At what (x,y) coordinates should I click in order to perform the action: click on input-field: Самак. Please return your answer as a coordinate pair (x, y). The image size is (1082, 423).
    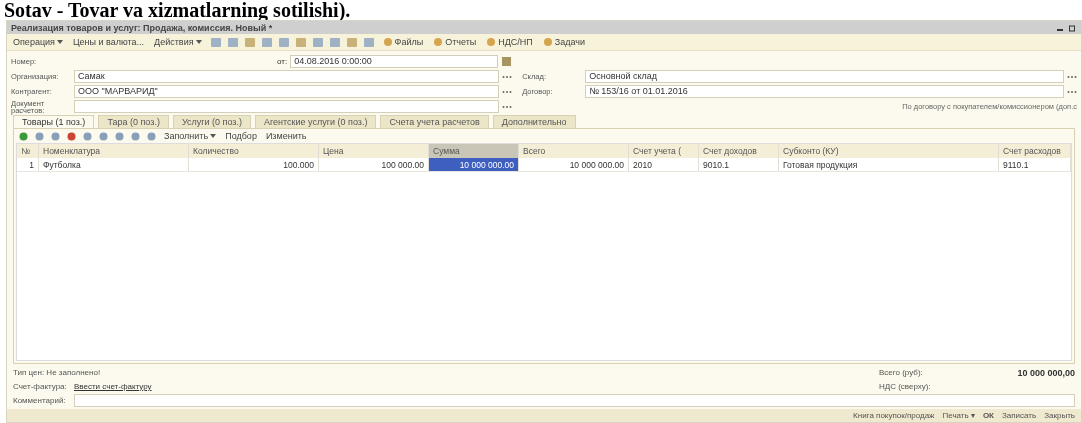
    Looking at the image, I should click on (287, 76).